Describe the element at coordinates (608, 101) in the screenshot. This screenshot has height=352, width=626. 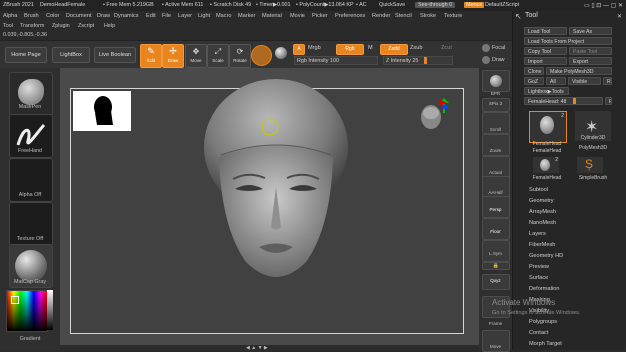
I see `current-tool-r-button: R` at that location.